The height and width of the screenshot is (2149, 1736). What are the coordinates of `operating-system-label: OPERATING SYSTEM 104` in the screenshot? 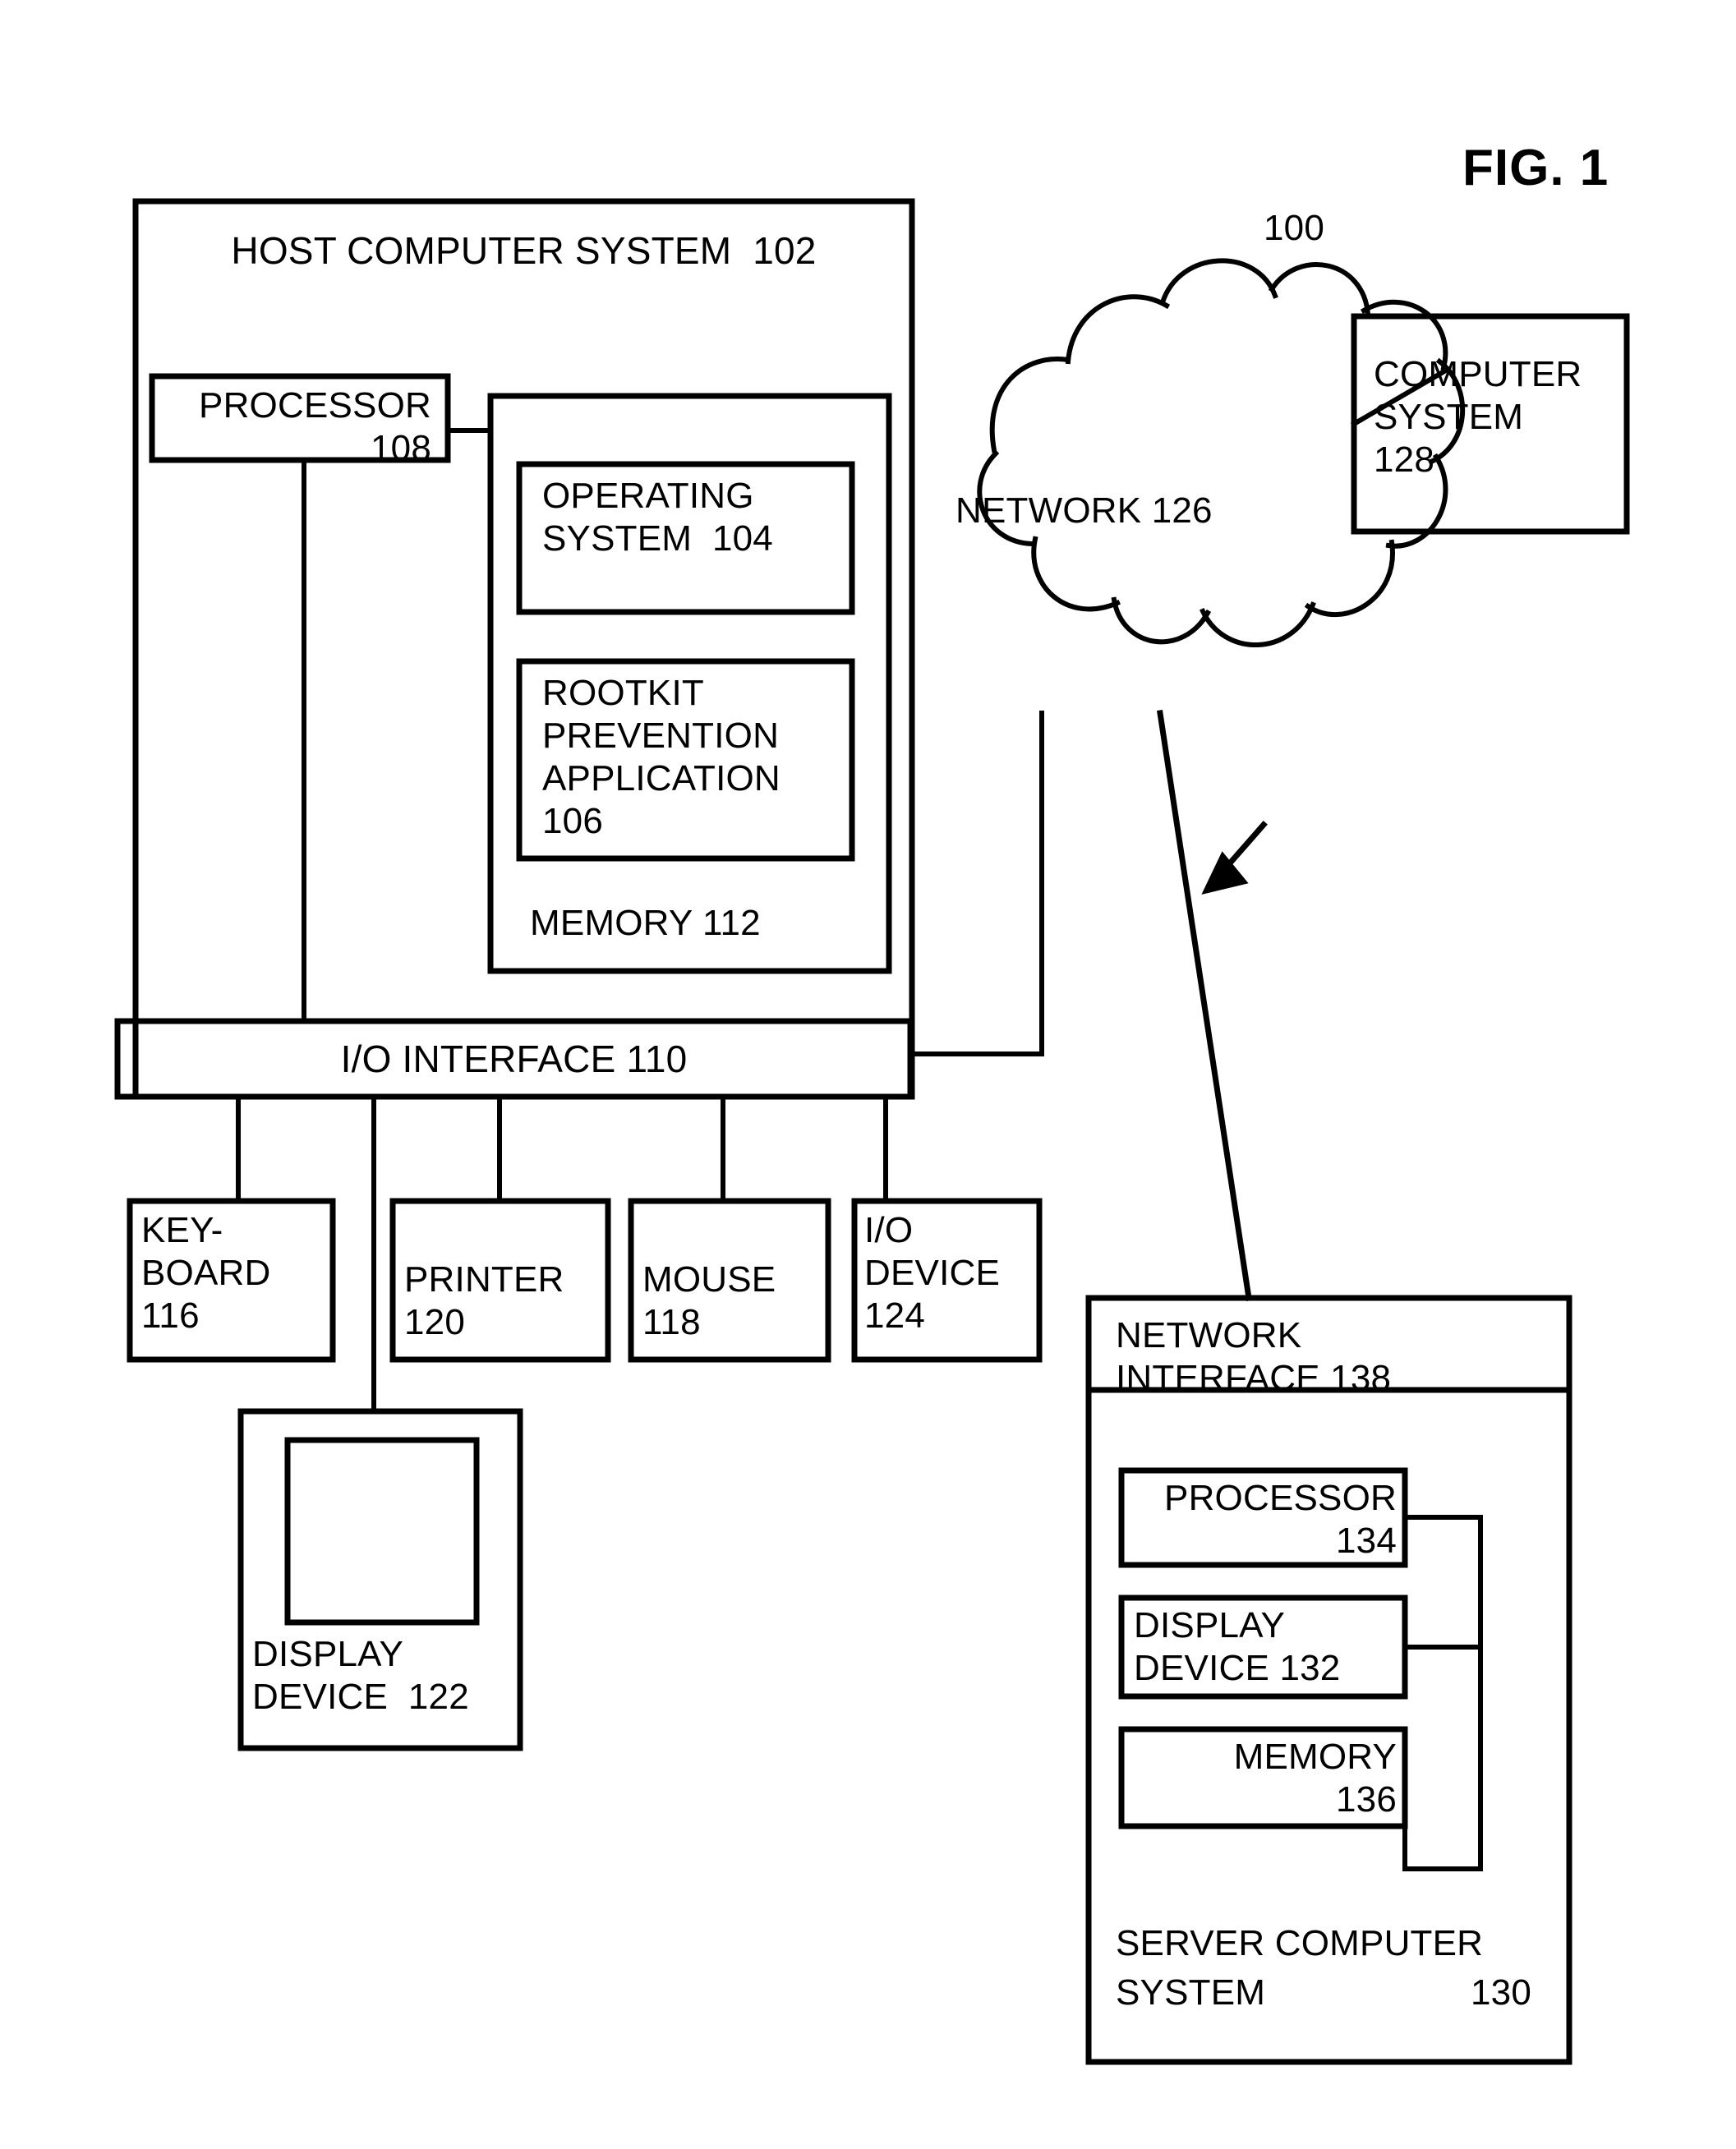 It's located at (658, 517).